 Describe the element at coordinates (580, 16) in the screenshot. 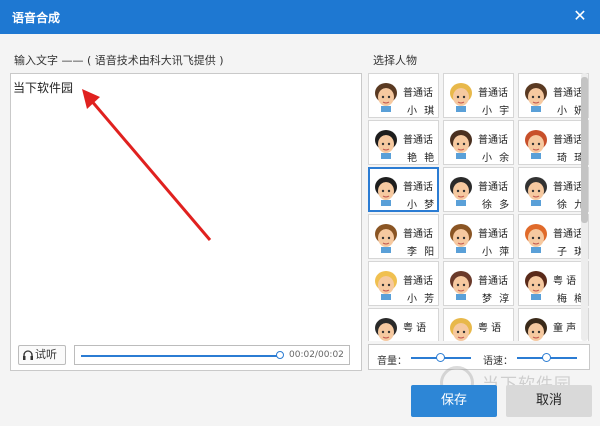

I see `close-icon: ✕` at that location.